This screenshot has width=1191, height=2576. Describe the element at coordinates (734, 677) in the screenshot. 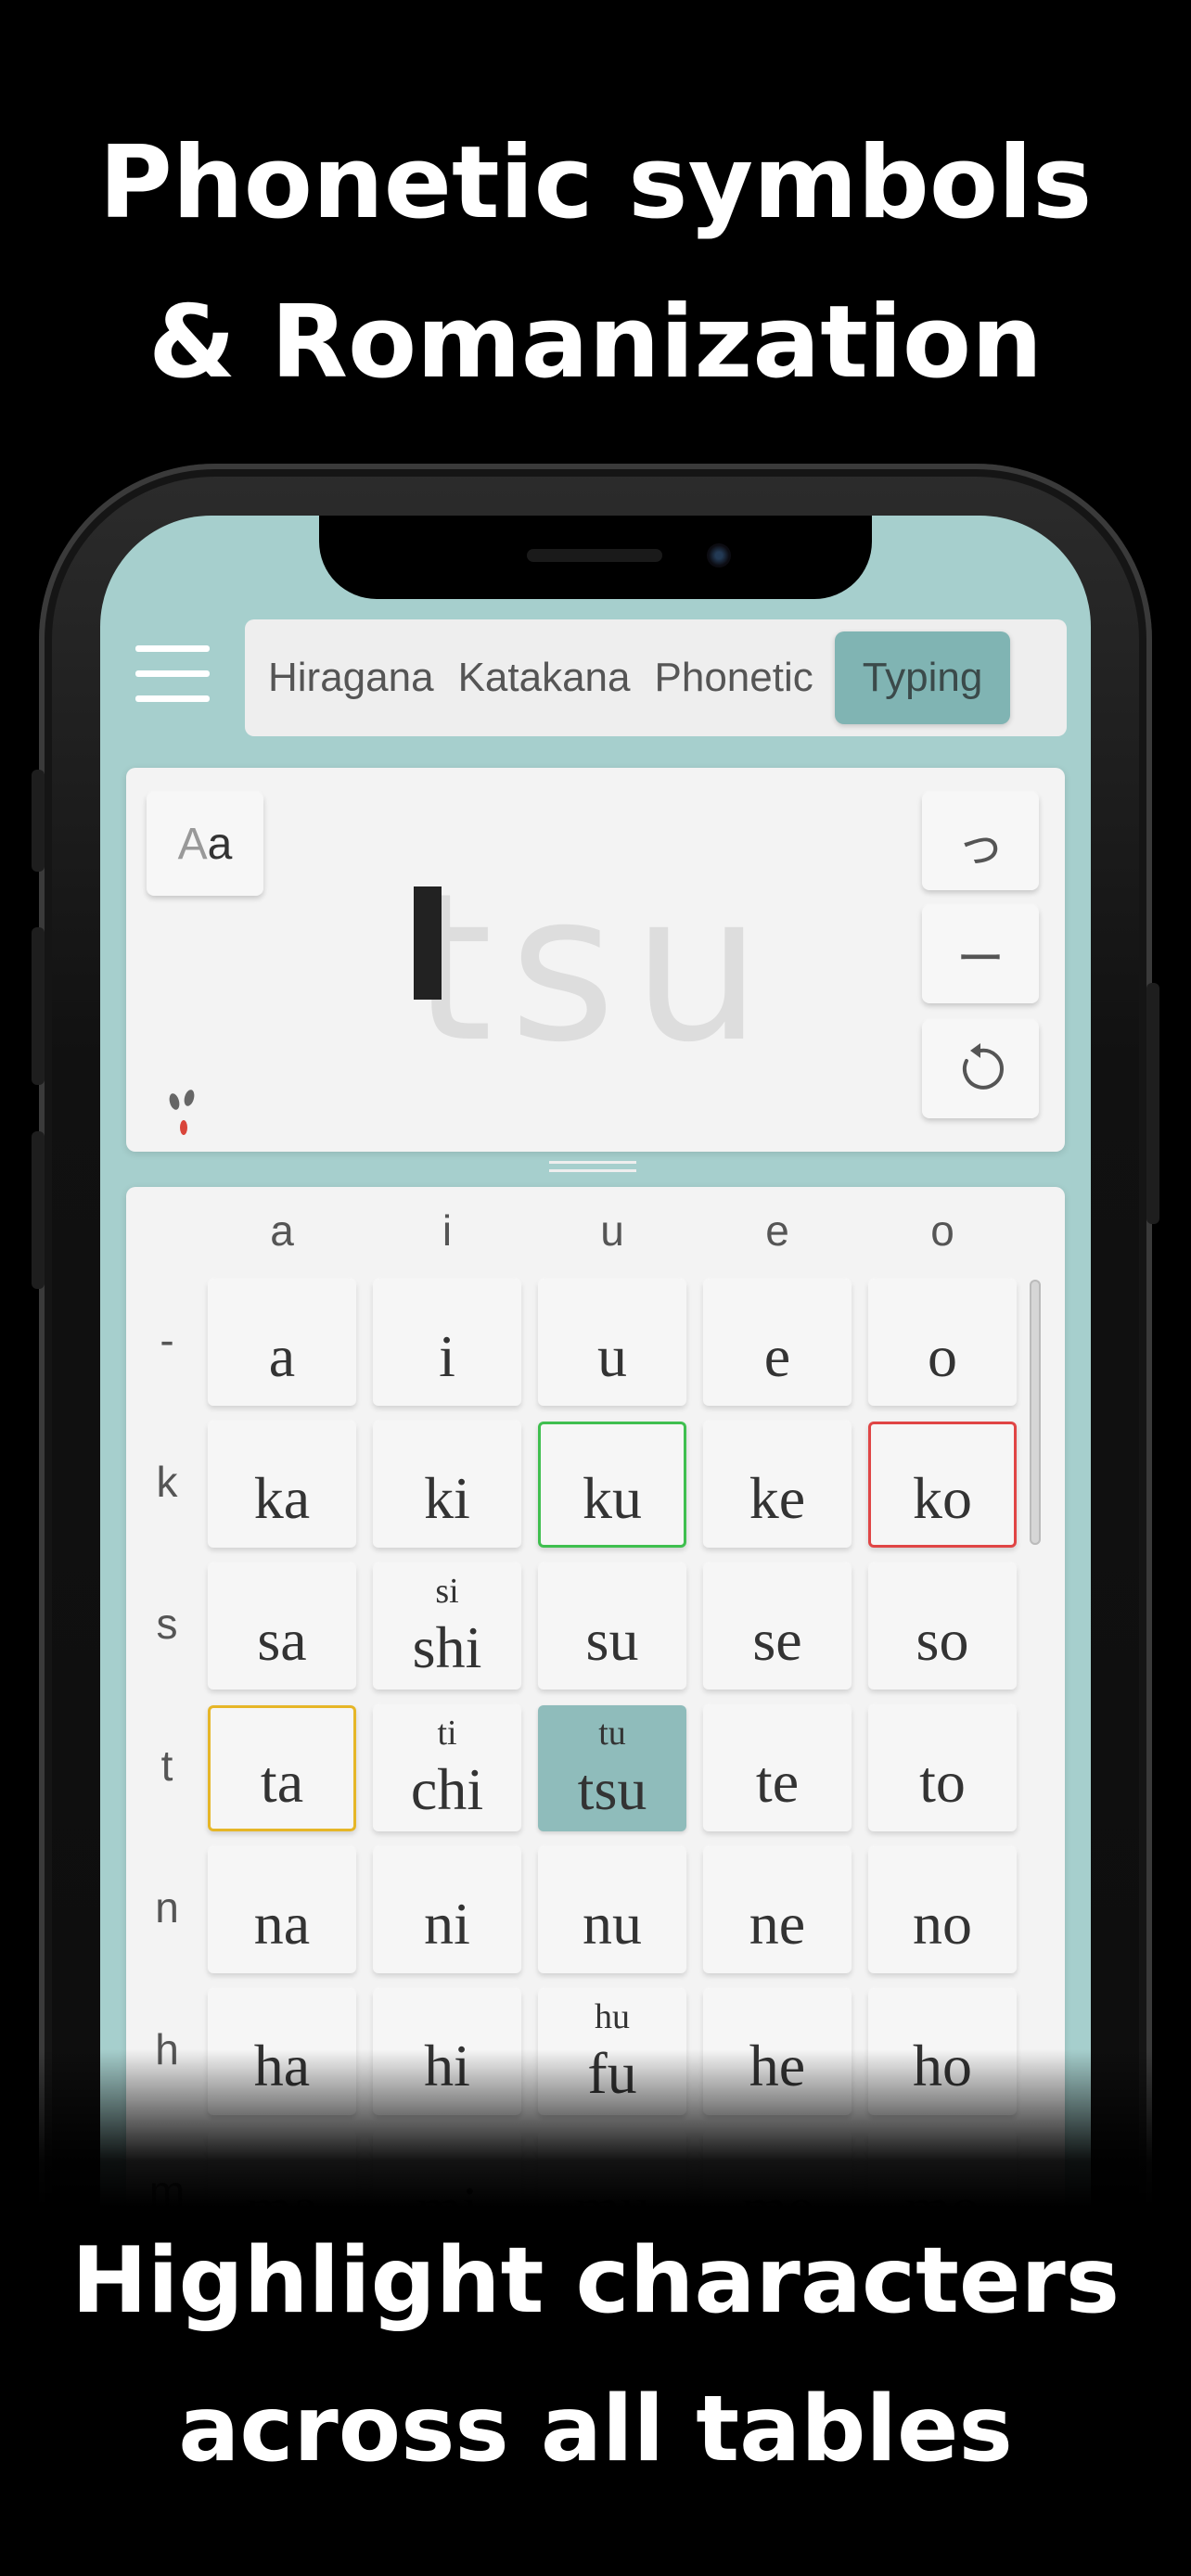

I see `tab-phonetic: Phonetic` at that location.